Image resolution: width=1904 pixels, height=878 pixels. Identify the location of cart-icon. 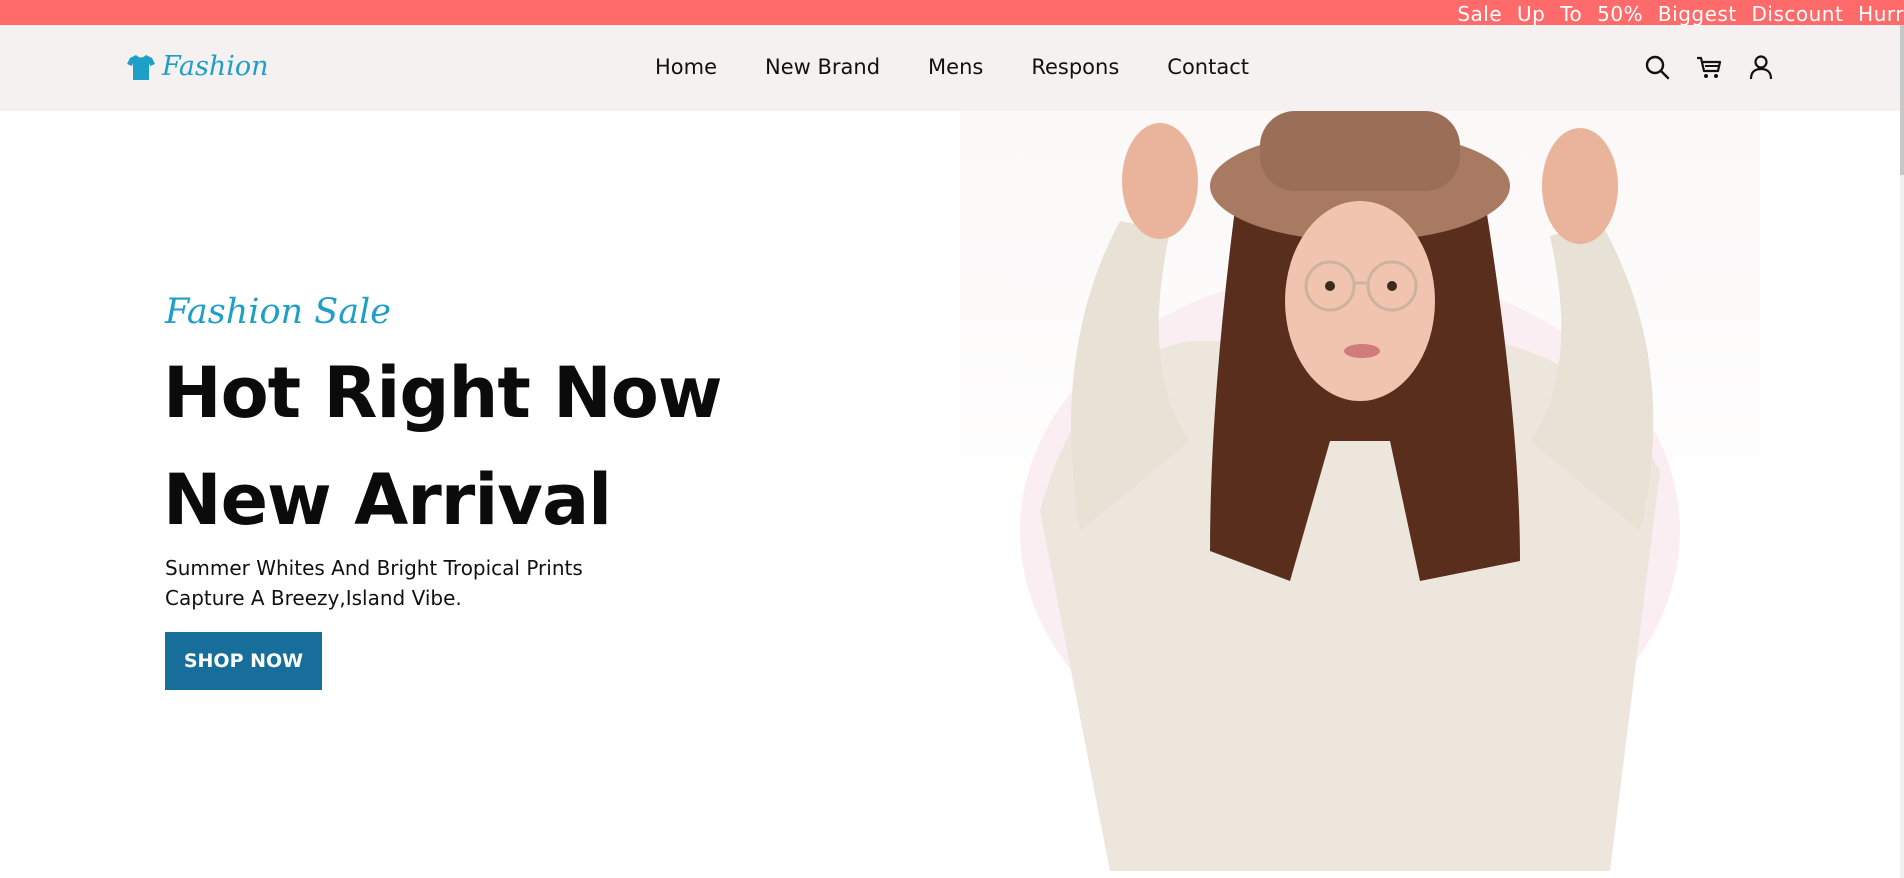
(1709, 67).